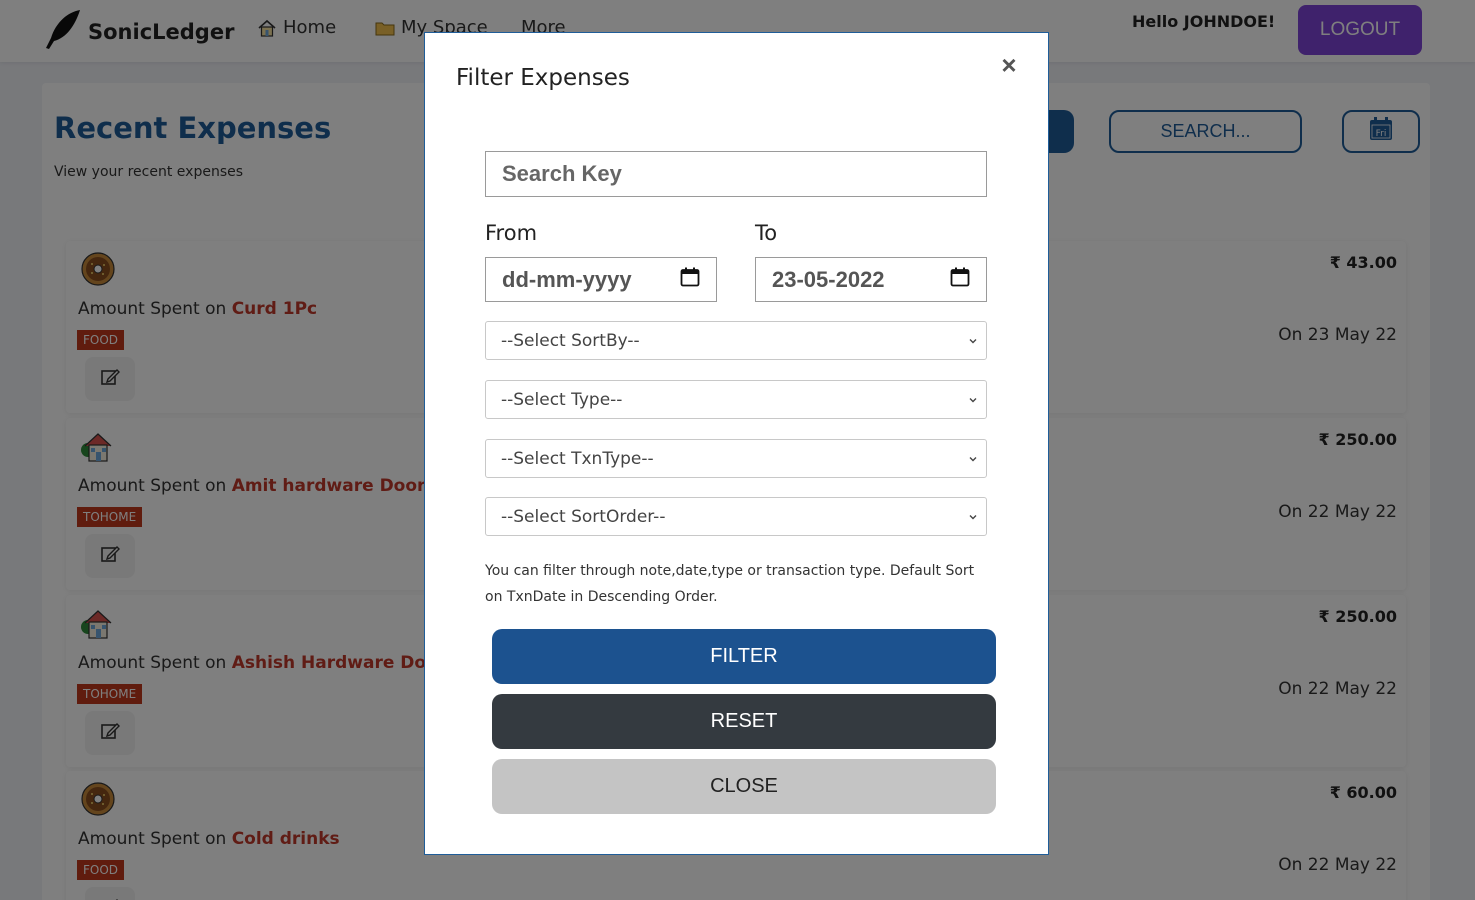 The width and height of the screenshot is (1475, 900). What do you see at coordinates (736, 340) in the screenshot?
I see `sort-by-select: --Select SortBy--` at bounding box center [736, 340].